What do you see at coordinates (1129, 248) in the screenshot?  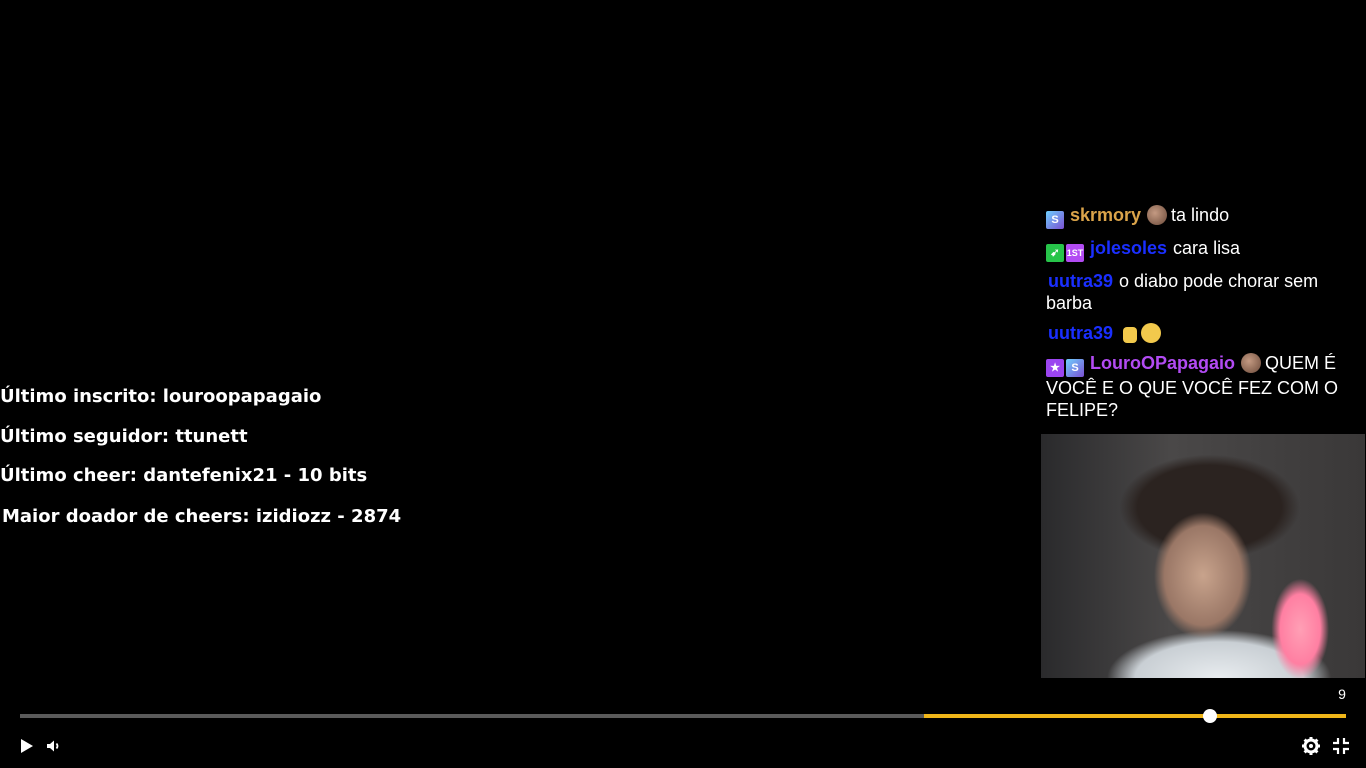 I see `chat-username: jolesoles` at bounding box center [1129, 248].